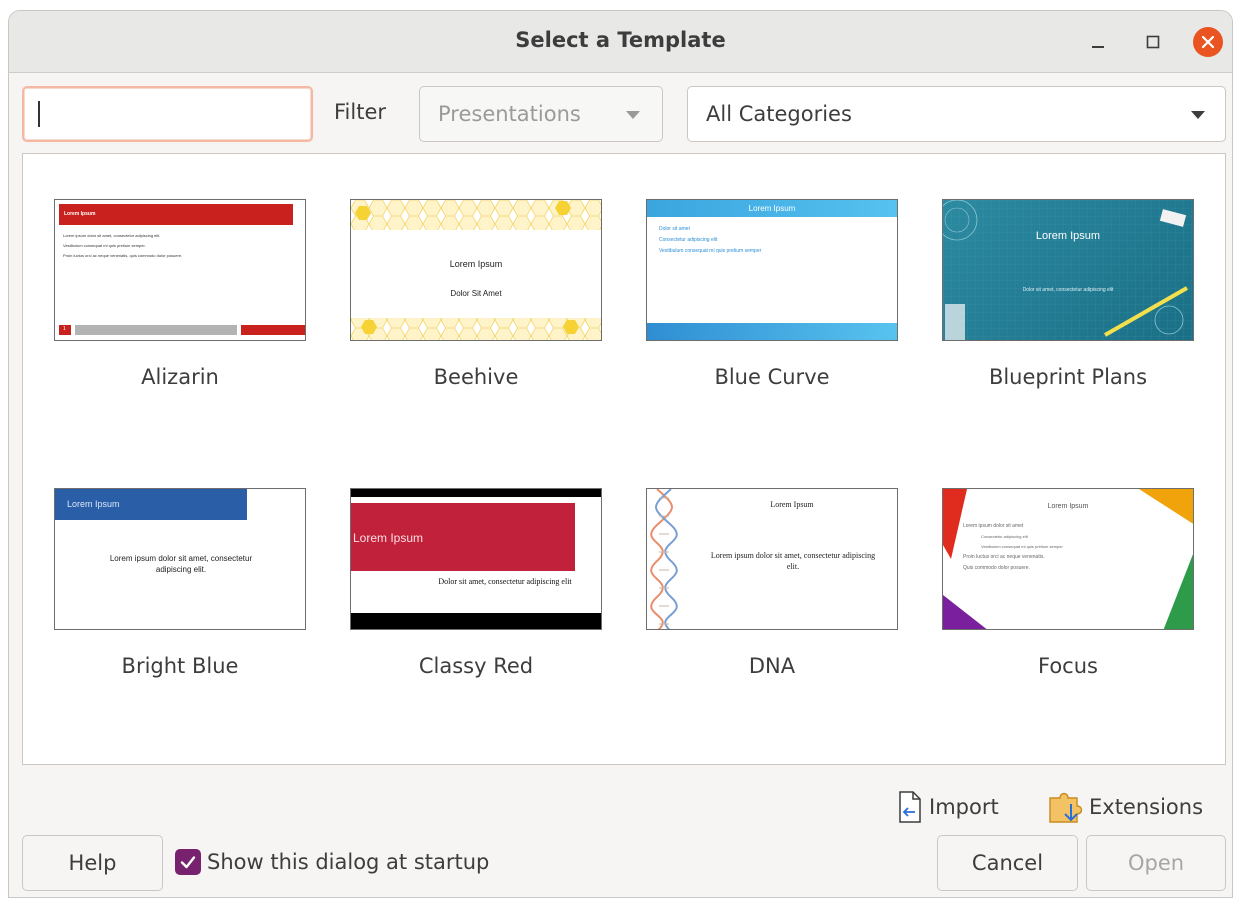 Image resolution: width=1233 pixels, height=898 pixels. Describe the element at coordinates (92, 863) in the screenshot. I see `help-button: Help` at that location.